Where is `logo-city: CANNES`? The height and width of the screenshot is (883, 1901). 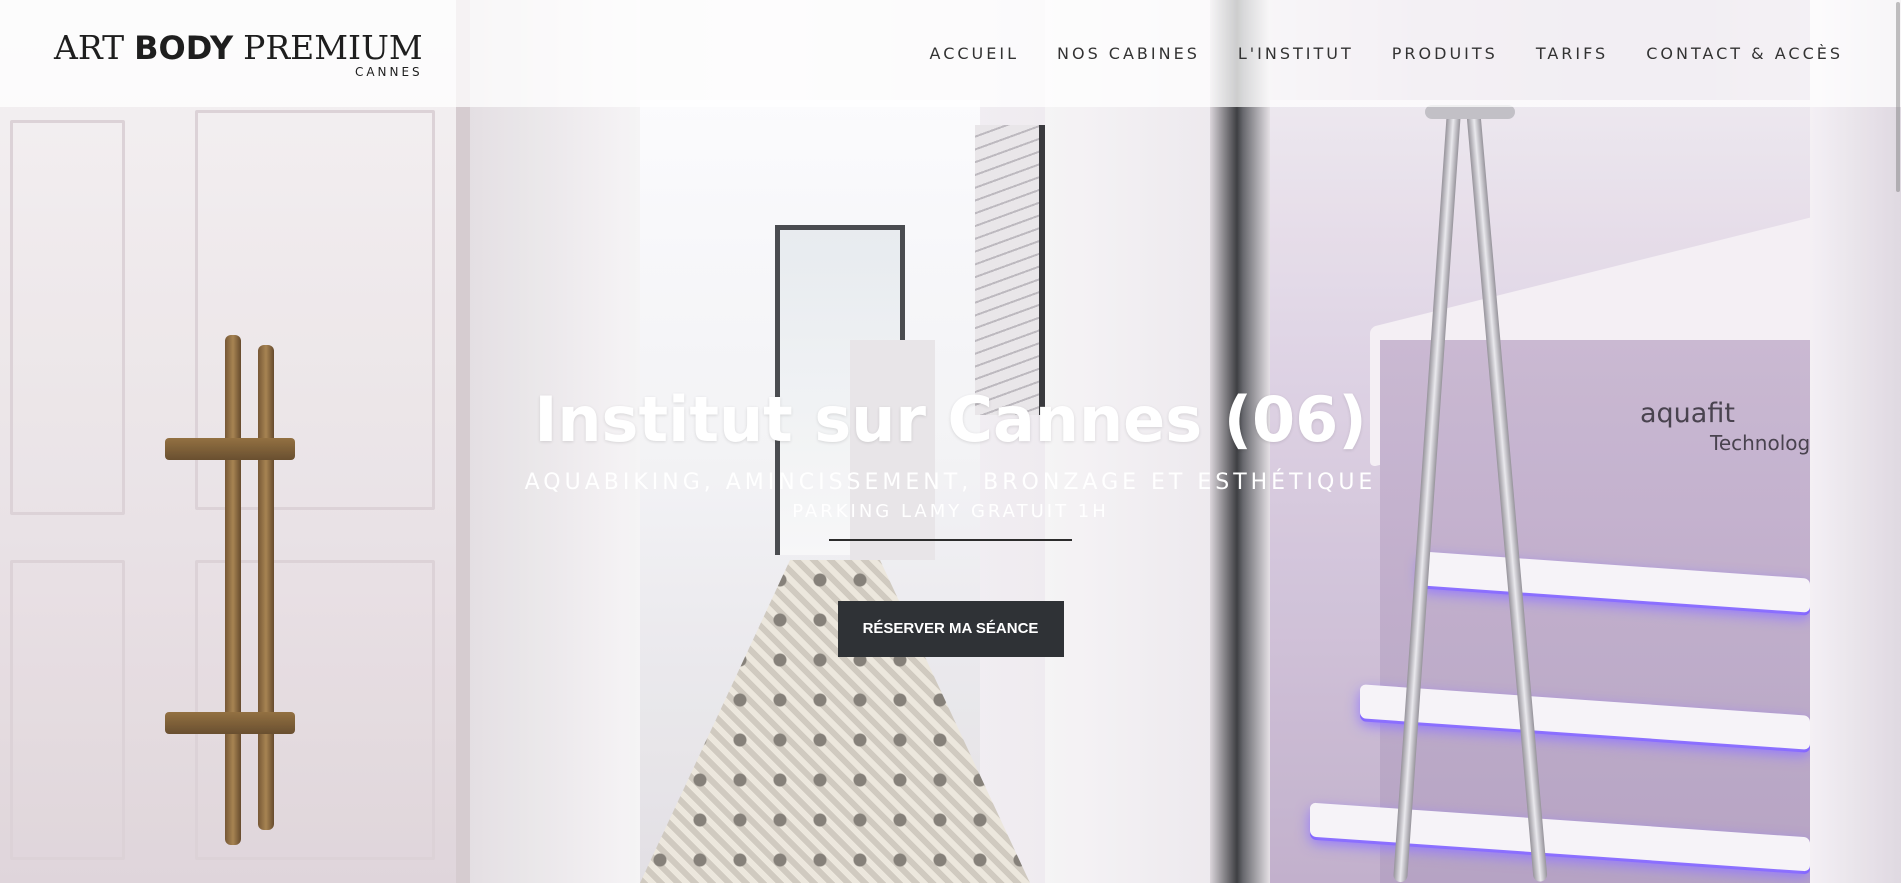
logo-city: CANNES is located at coordinates (388, 72).